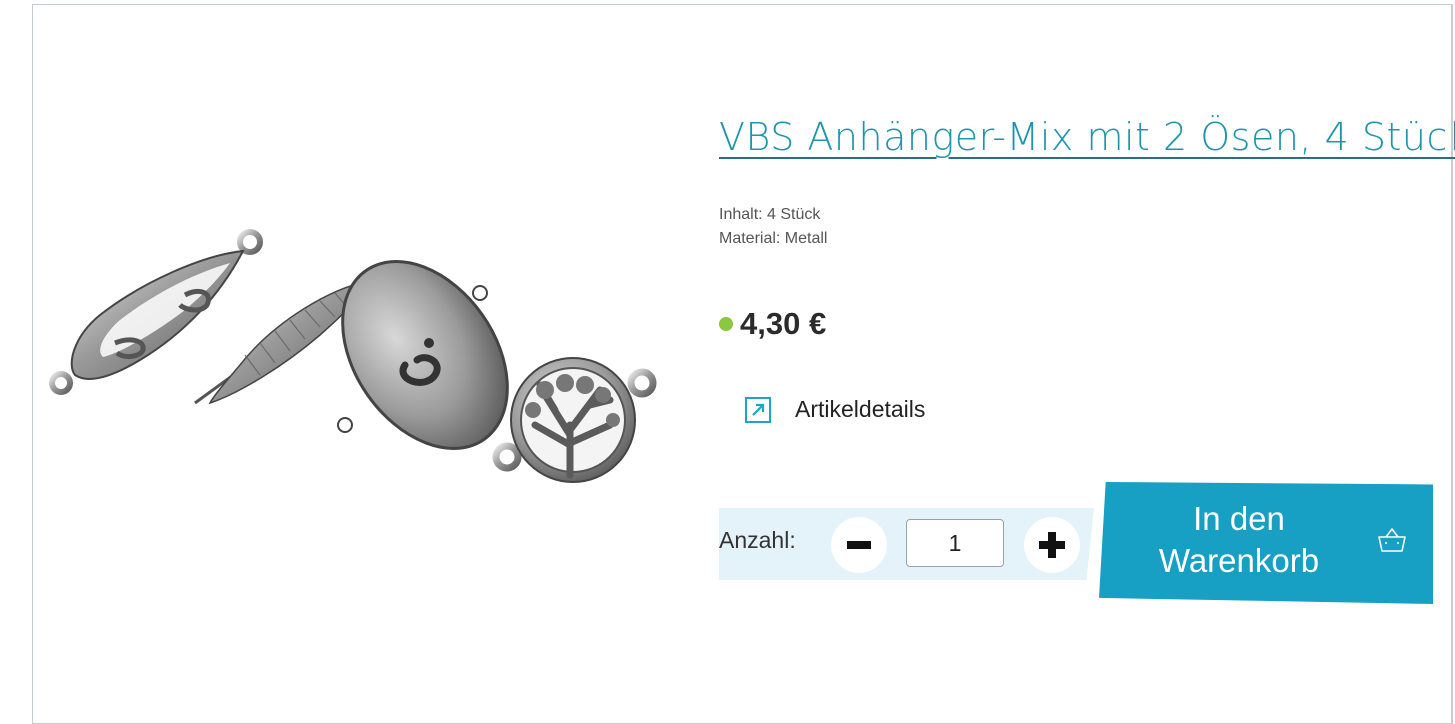 The width and height of the screenshot is (1455, 724). Describe the element at coordinates (423, 355) in the screenshot. I see `oval-charm` at that location.